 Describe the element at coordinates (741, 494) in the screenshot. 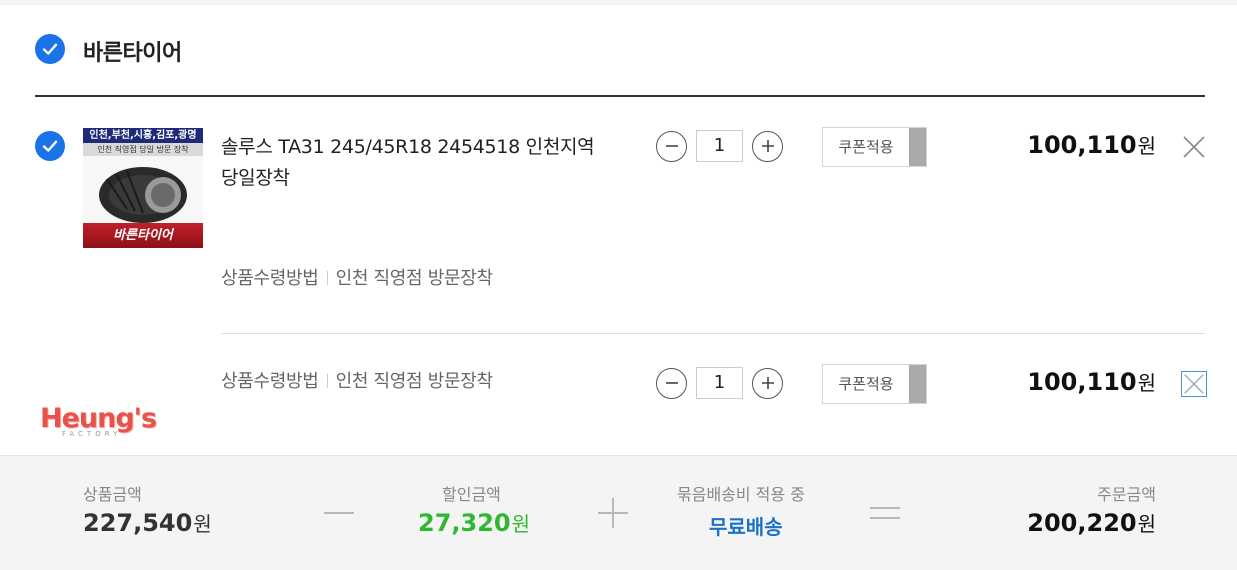

I see `shipping-label: 묶음배송비 적용 중` at that location.